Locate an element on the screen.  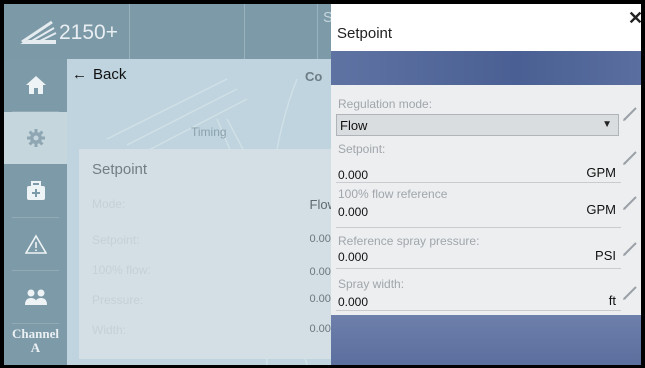
first-aid-kit-icon is located at coordinates (35, 190).